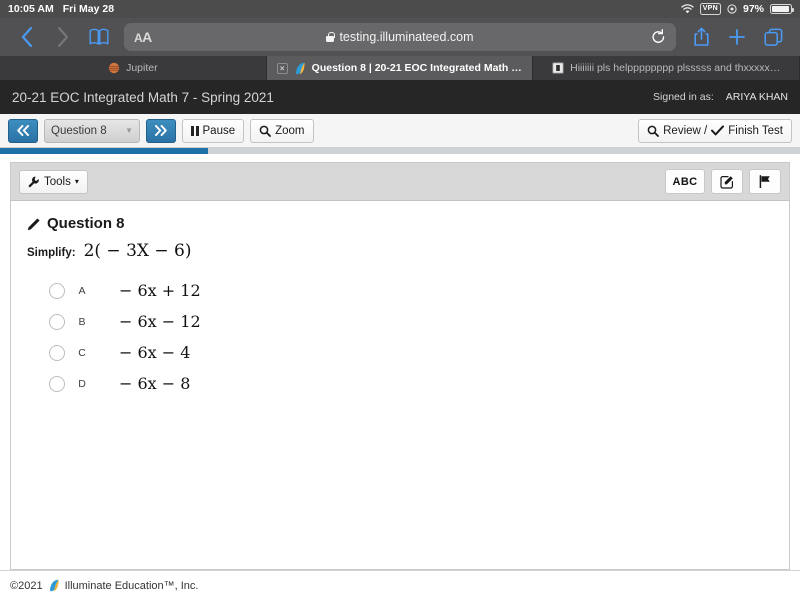 The height and width of the screenshot is (600, 800). What do you see at coordinates (61, 9) in the screenshot?
I see `status-left-group: 10:05 AM Fri May 28` at bounding box center [61, 9].